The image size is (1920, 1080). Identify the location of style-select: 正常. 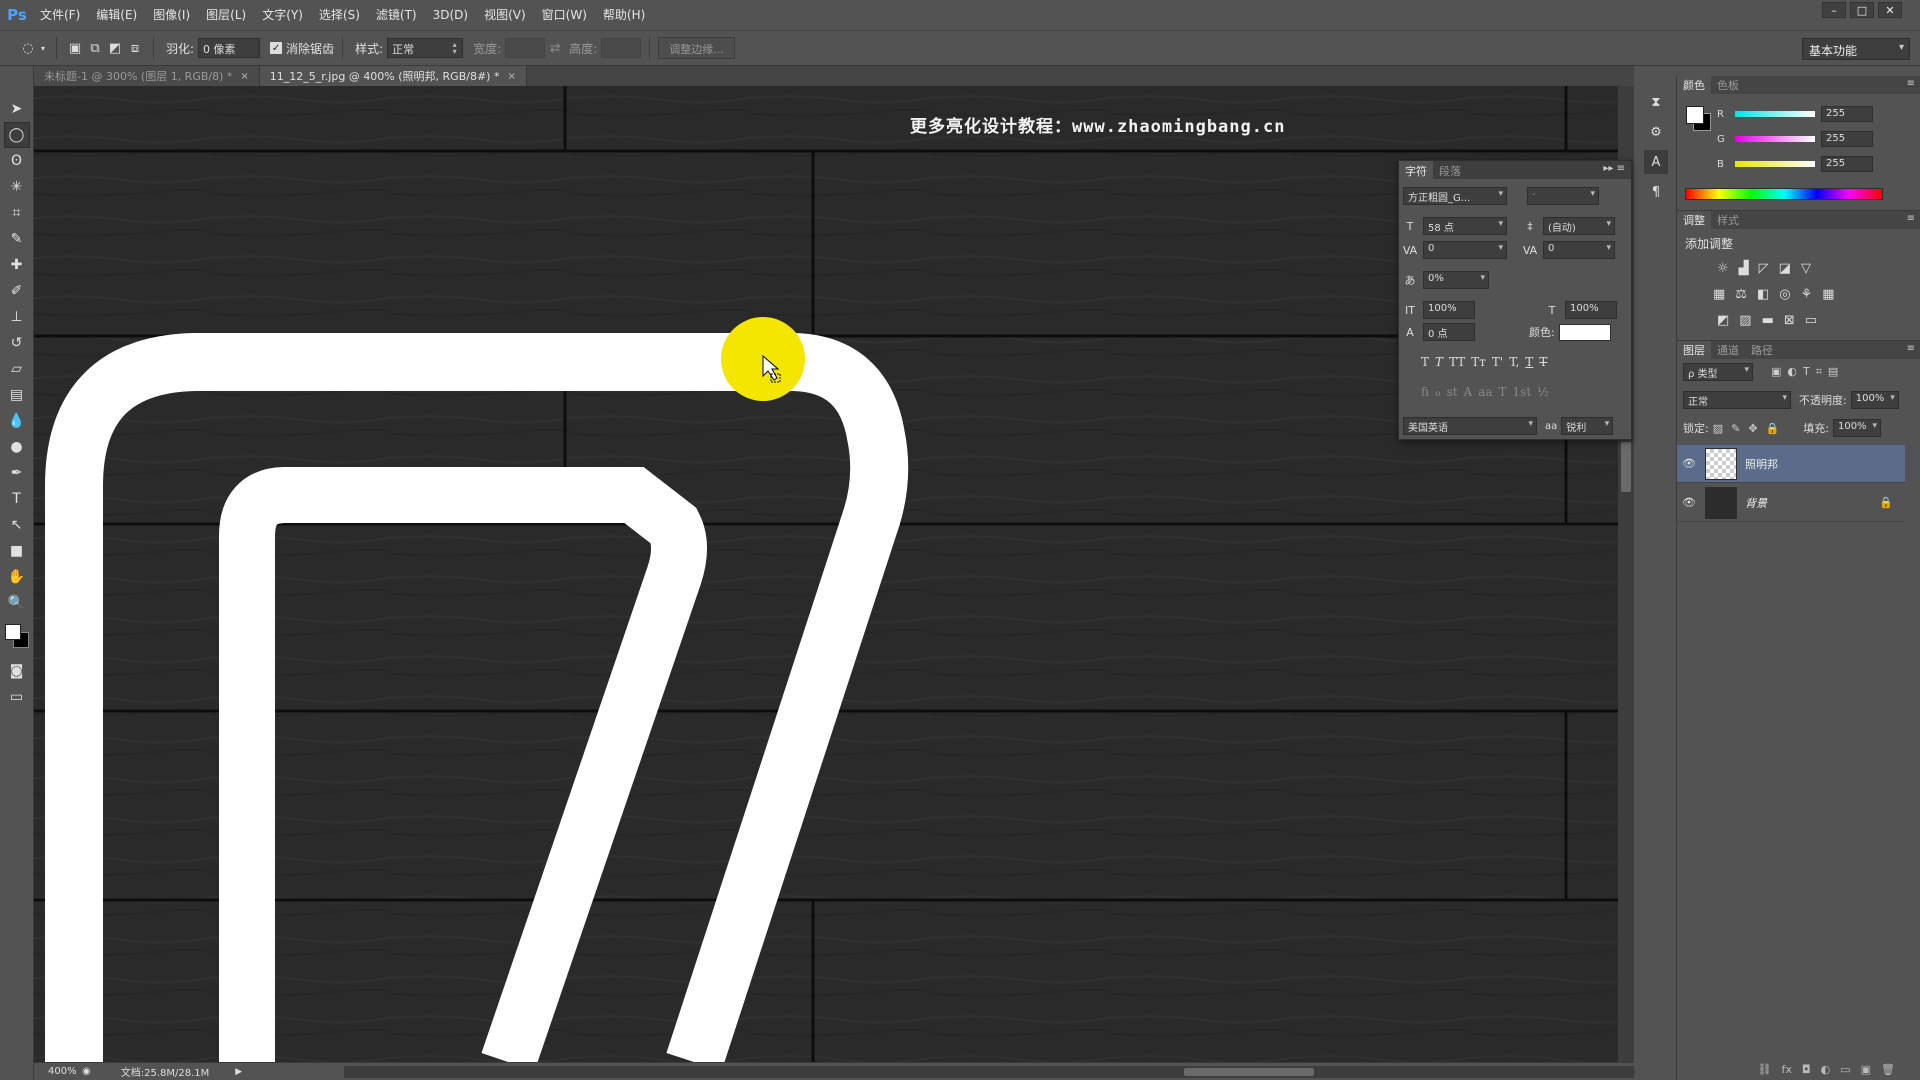
(425, 48).